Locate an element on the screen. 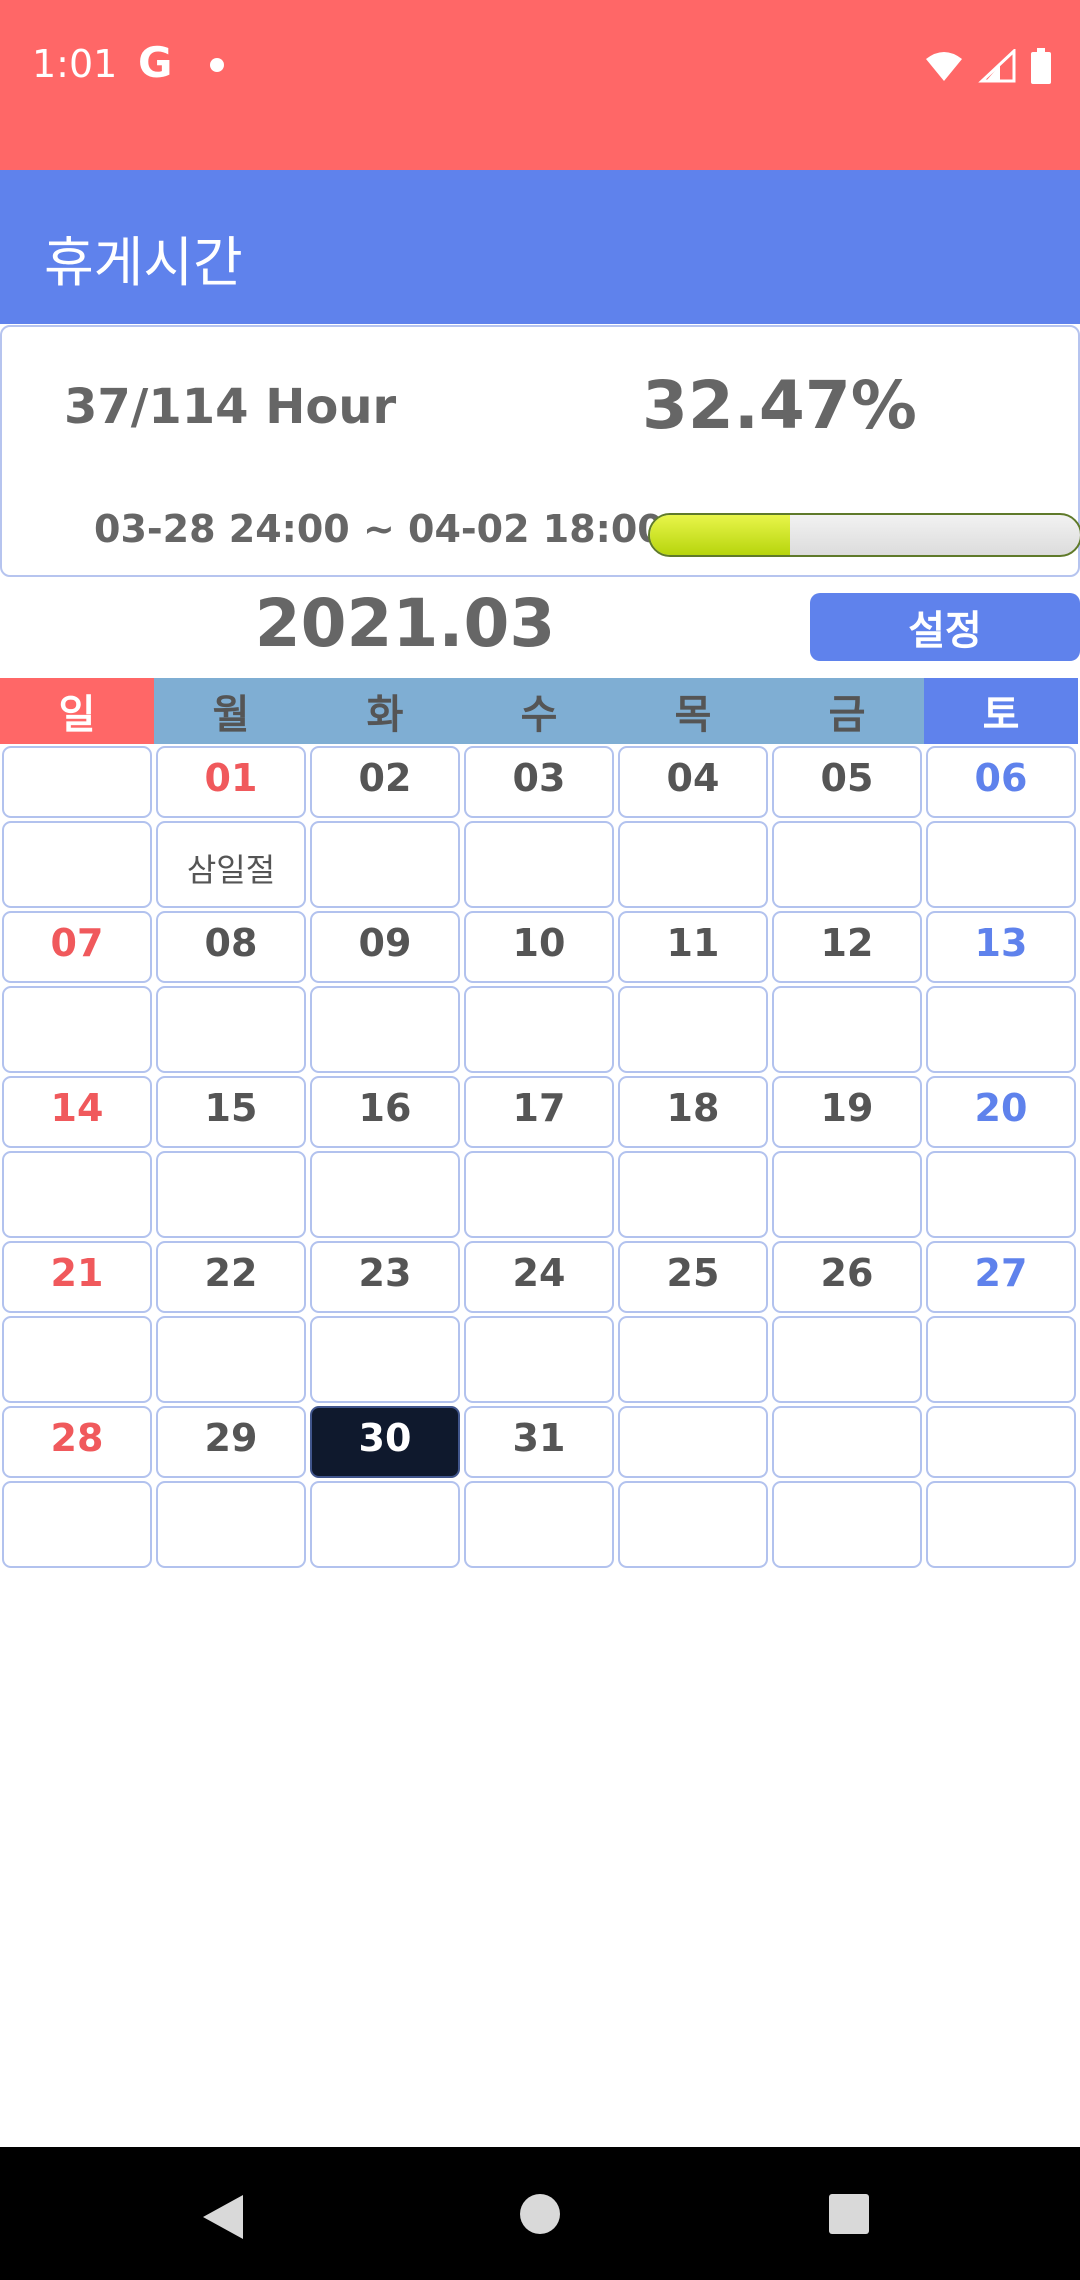  calendar-date-cell: 11 is located at coordinates (693, 947).